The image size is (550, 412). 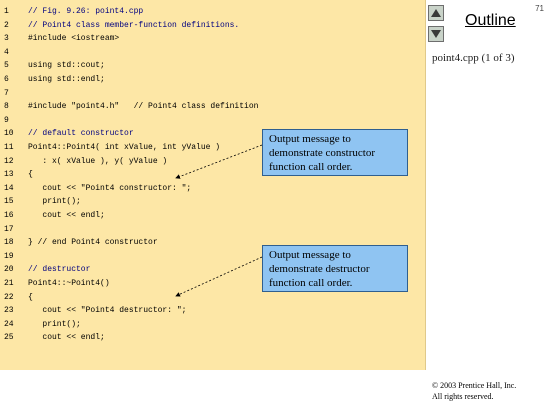 What do you see at coordinates (6, 11) in the screenshot?
I see `line-number: 1` at bounding box center [6, 11].